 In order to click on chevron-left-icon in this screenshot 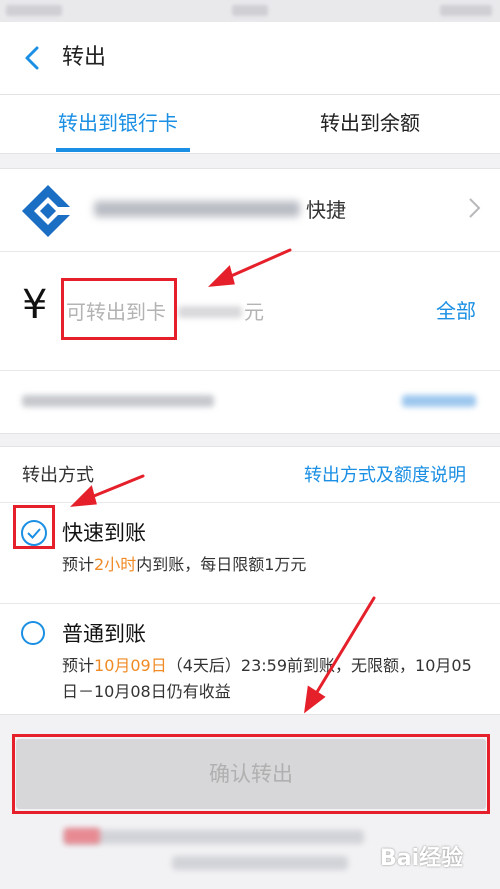, I will do `click(32, 58)`.